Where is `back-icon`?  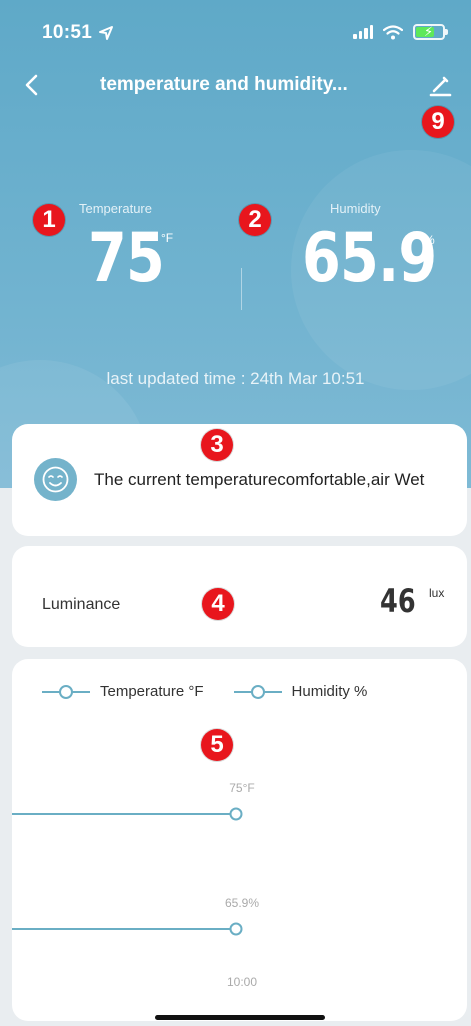
back-icon is located at coordinates (32, 85).